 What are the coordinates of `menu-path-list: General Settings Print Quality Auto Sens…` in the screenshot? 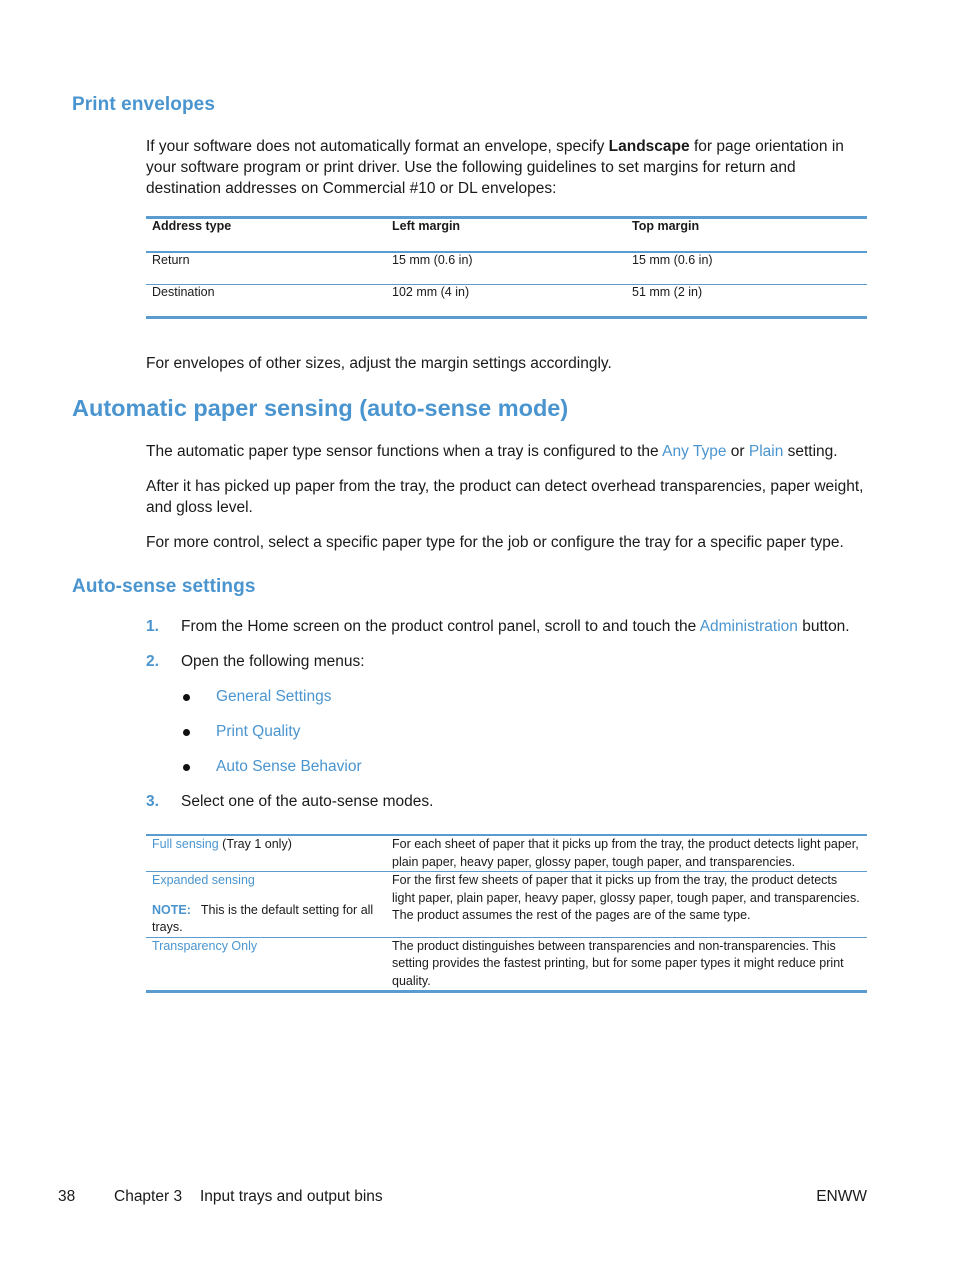 It's located at (525, 731).